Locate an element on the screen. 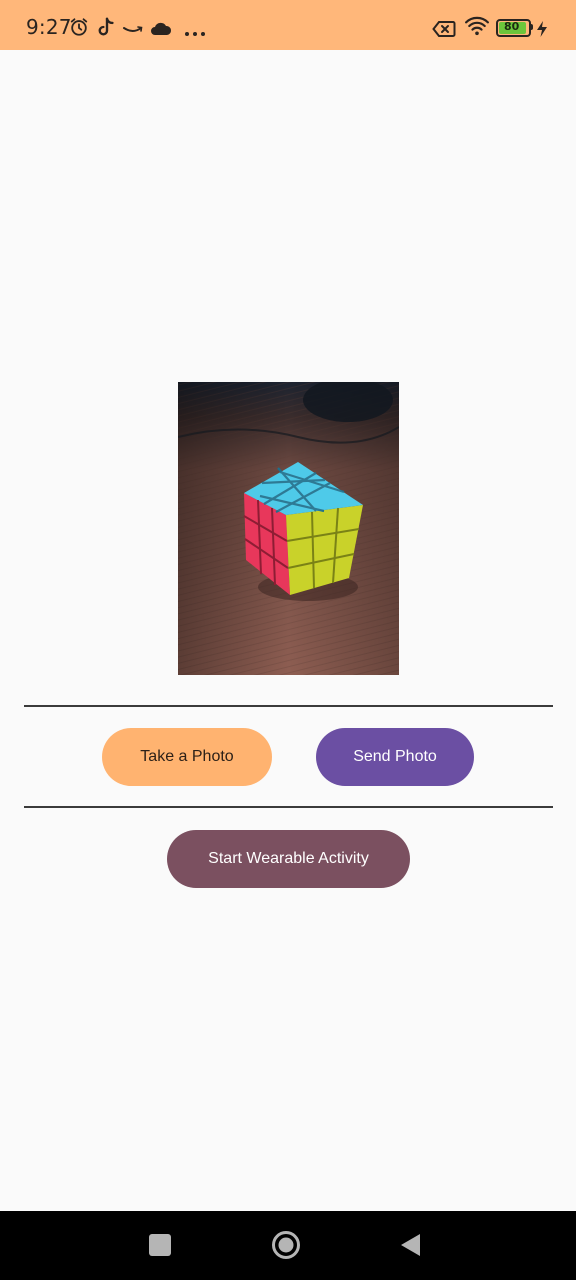  recents-button is located at coordinates (160, 1245).